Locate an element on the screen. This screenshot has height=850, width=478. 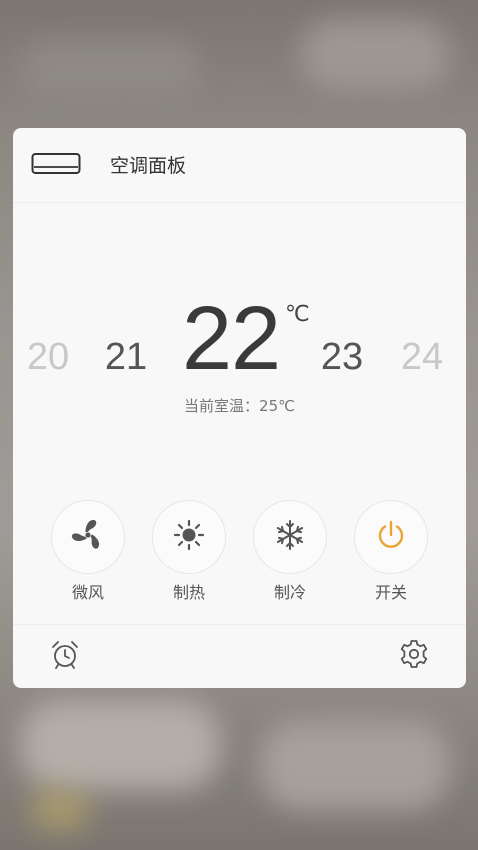
cooling-button: 制冷 is located at coordinates (290, 552).